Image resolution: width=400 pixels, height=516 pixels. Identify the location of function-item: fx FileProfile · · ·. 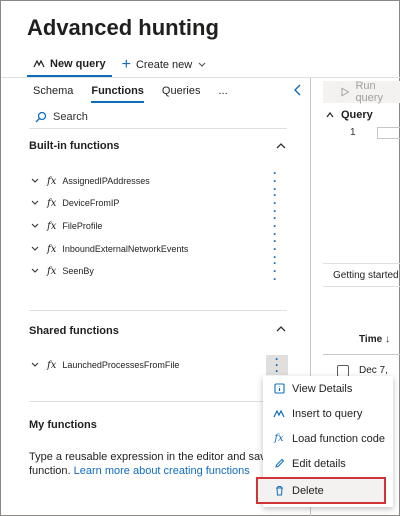
(158, 226).